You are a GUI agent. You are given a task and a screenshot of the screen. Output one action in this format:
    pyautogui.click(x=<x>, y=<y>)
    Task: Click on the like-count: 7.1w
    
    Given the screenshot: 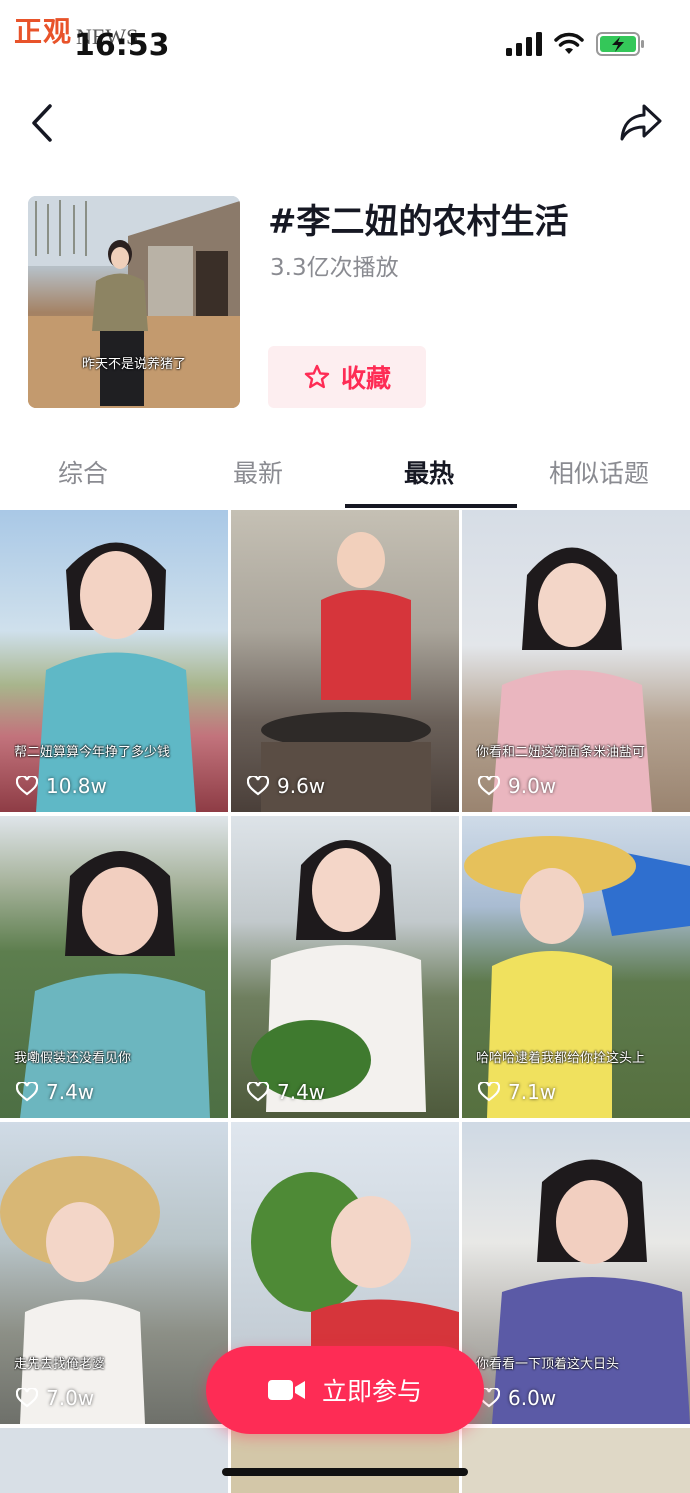 What is the action you would take?
    pyautogui.click(x=517, y=1092)
    